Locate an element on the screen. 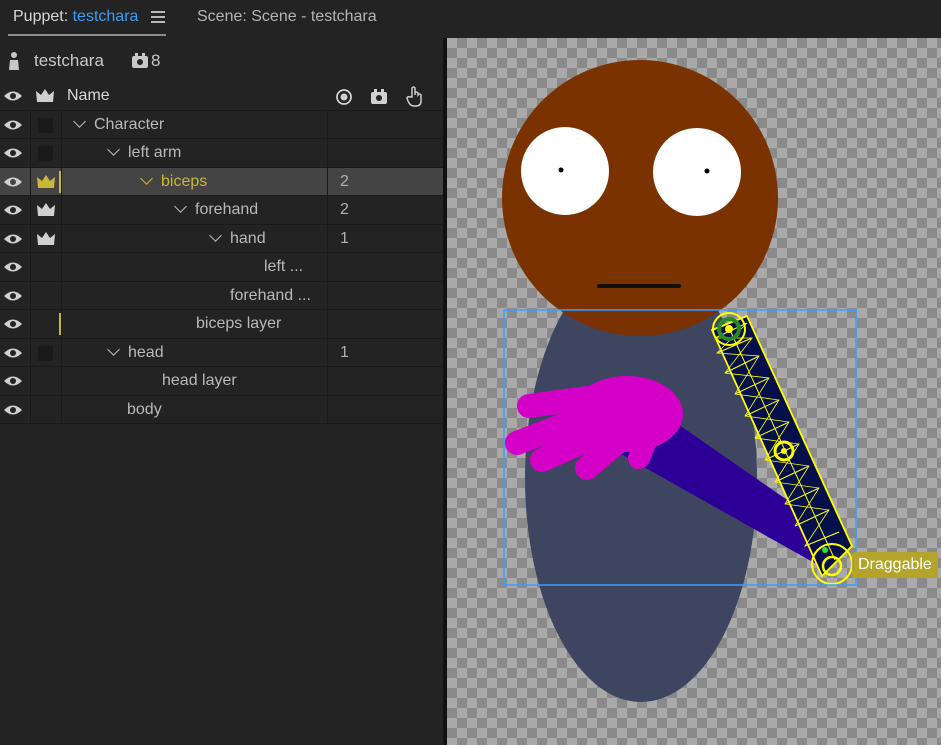 The width and height of the screenshot is (941, 745). layer-row-biceps-layer: biceps layer is located at coordinates (221, 324).